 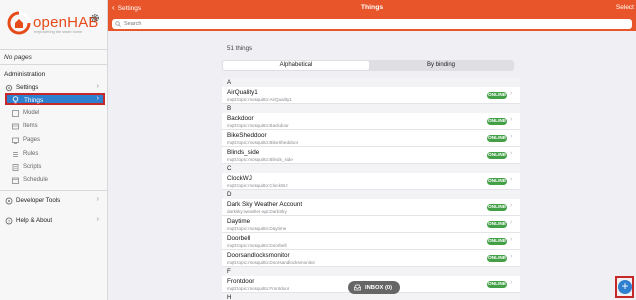 What do you see at coordinates (371, 82) in the screenshot?
I see `group-header: A` at bounding box center [371, 82].